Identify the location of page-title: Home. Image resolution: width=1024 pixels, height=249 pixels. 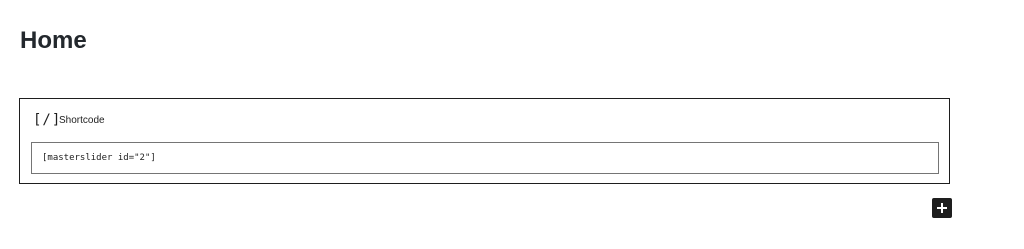
(53, 41).